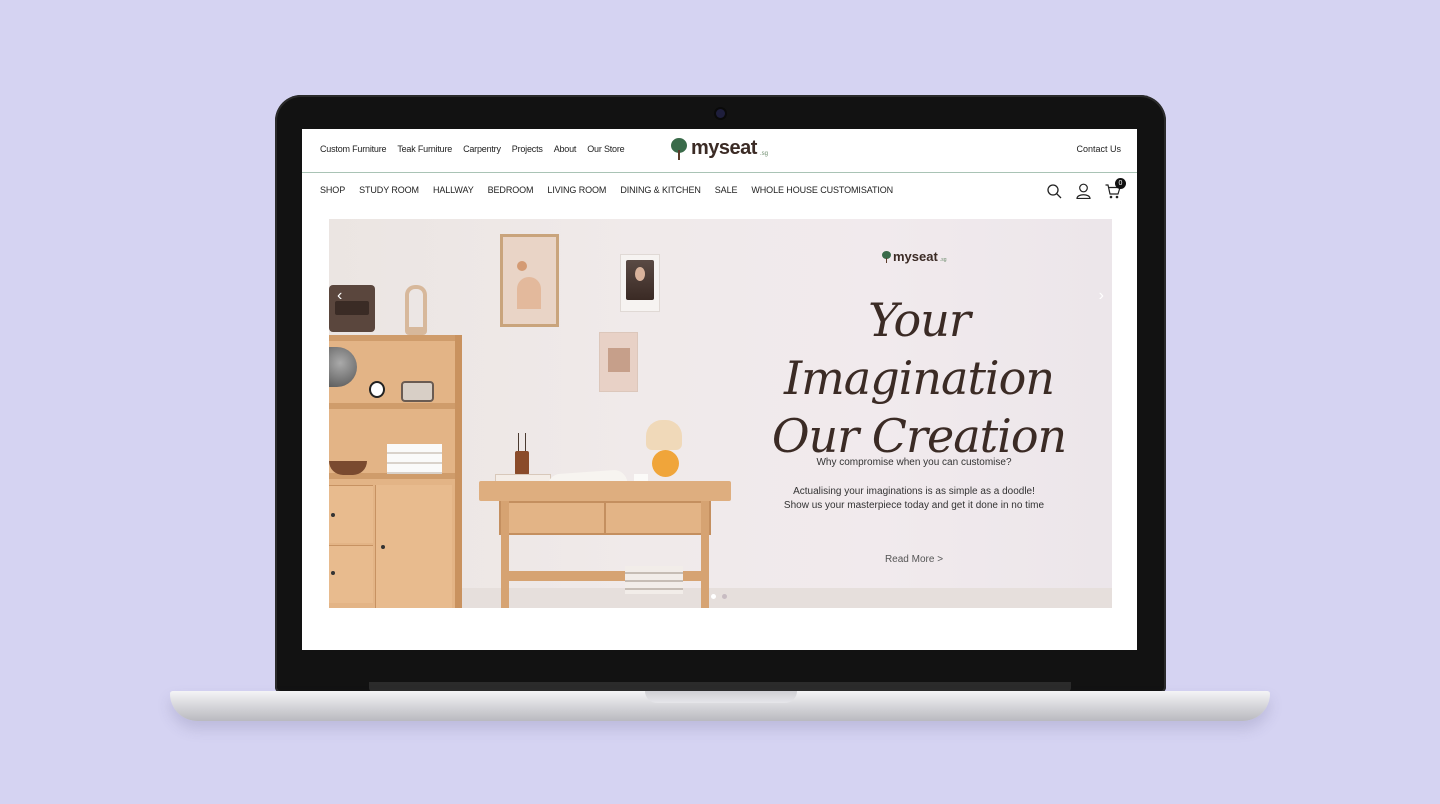 Image resolution: width=1440 pixels, height=804 pixels. What do you see at coordinates (664, 435) in the screenshot?
I see `lamp-shade-graphic` at bounding box center [664, 435].